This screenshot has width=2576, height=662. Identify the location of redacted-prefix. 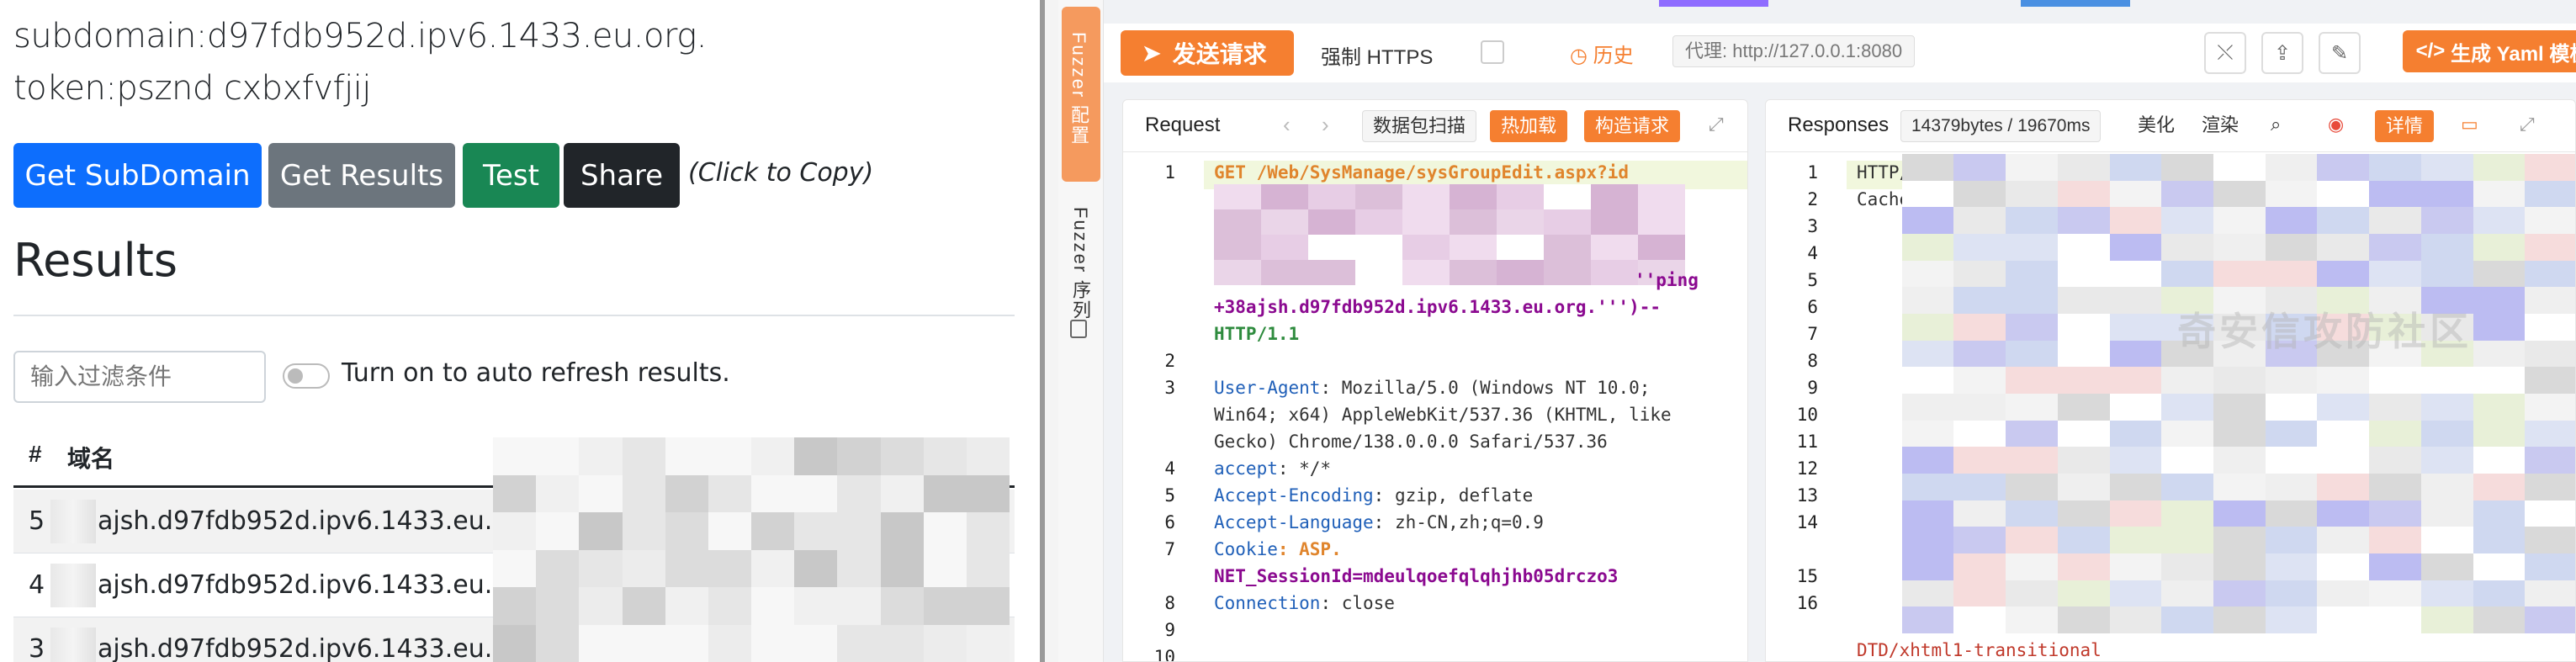
(73, 586).